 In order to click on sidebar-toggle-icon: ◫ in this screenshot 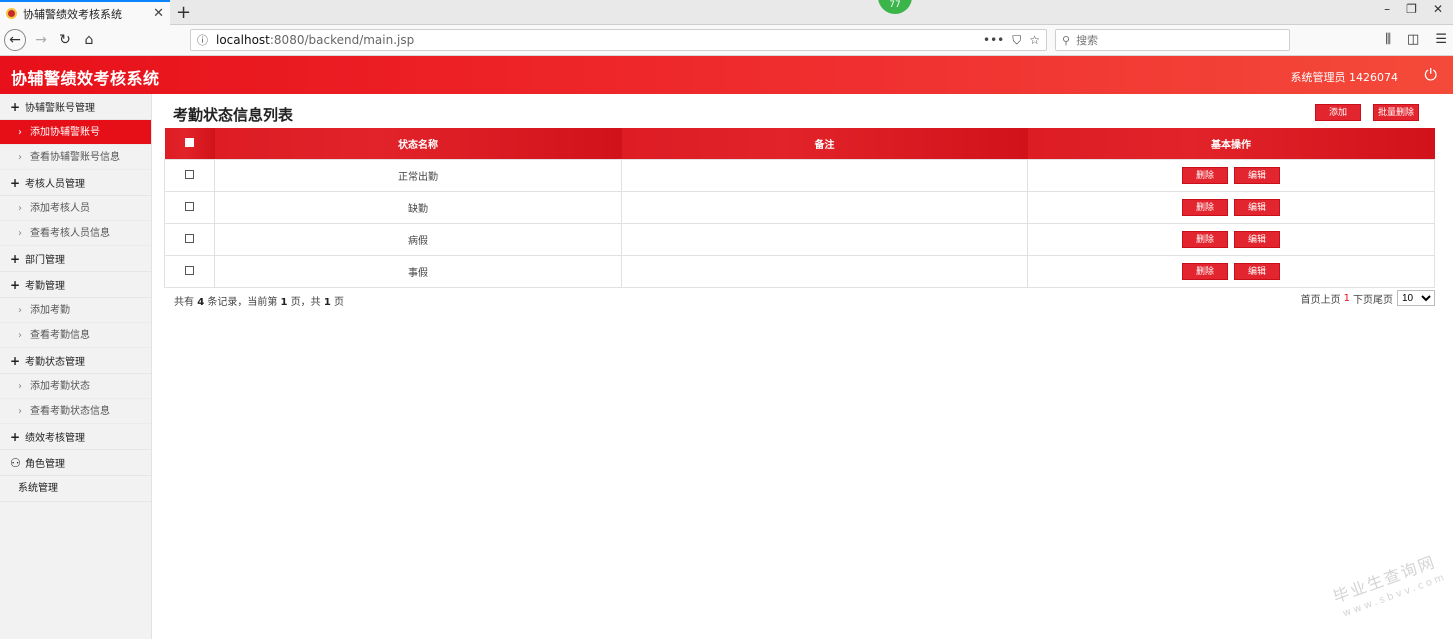, I will do `click(1413, 39)`.